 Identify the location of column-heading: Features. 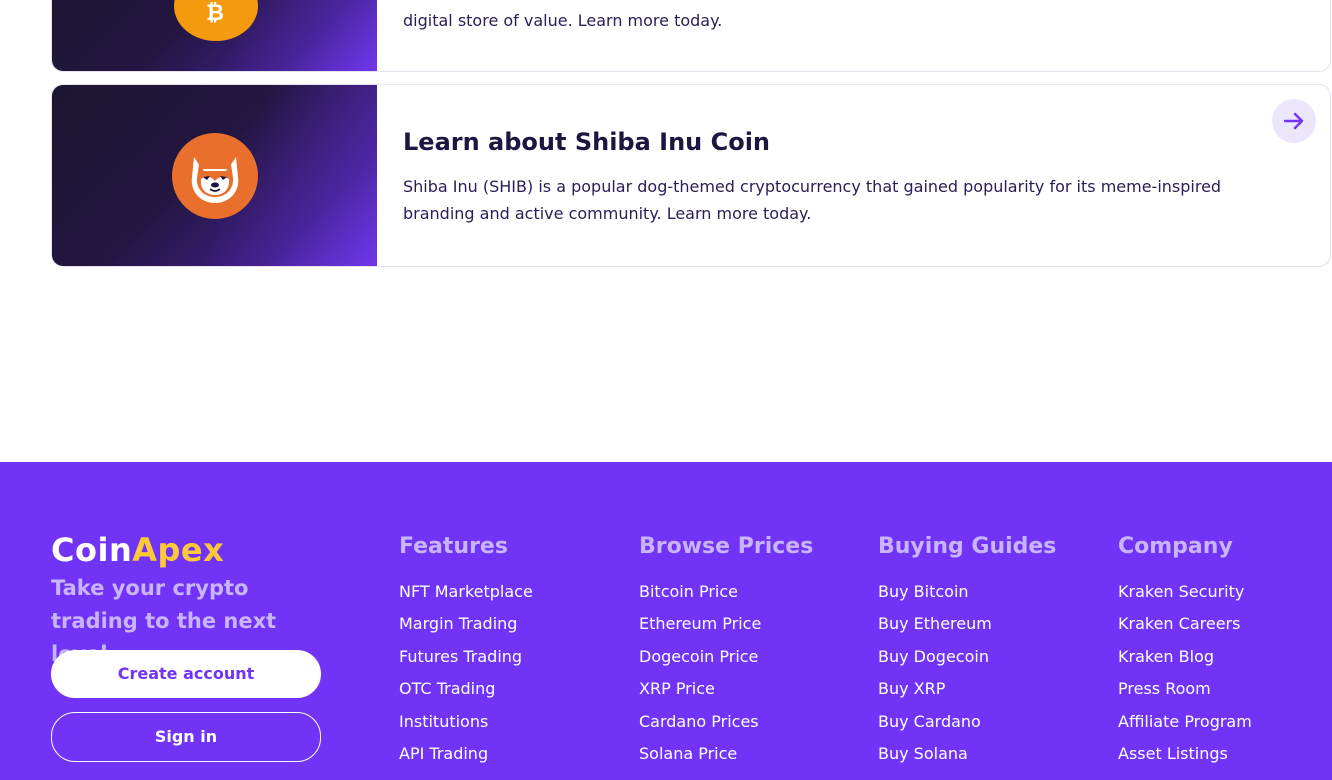
(453, 546).